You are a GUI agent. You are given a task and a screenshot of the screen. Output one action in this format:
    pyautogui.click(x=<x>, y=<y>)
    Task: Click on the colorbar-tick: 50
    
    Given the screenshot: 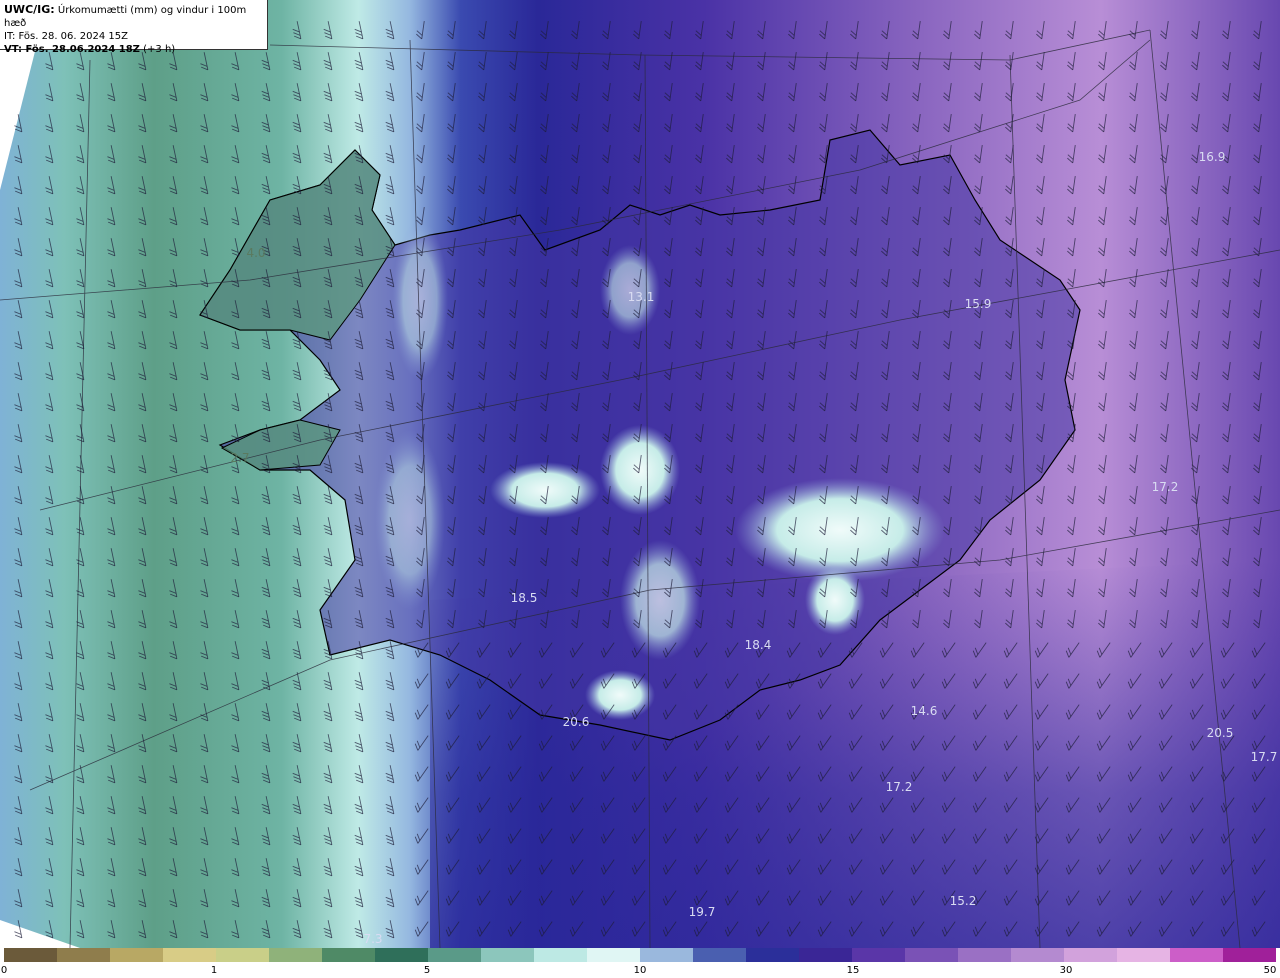 What is the action you would take?
    pyautogui.click(x=1270, y=970)
    